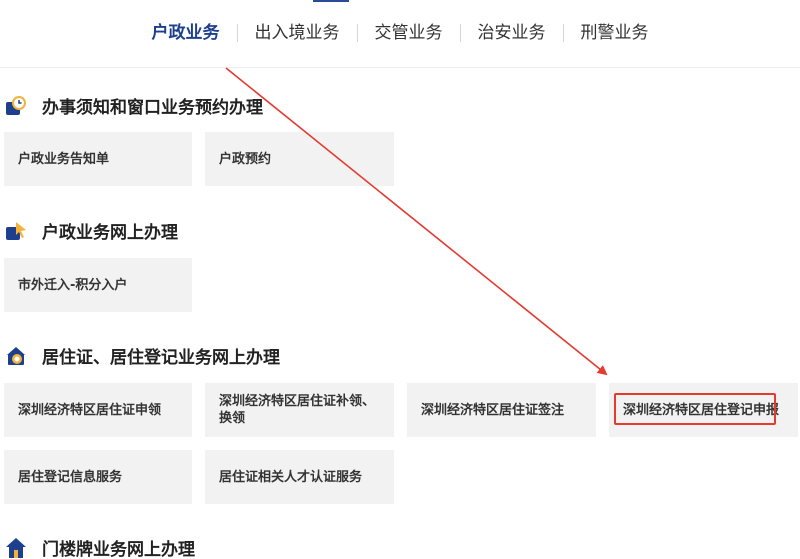 Image resolution: width=800 pixels, height=559 pixels. I want to click on section-heading-door-plate: 门楼牌业务网上办理, so click(99, 545).